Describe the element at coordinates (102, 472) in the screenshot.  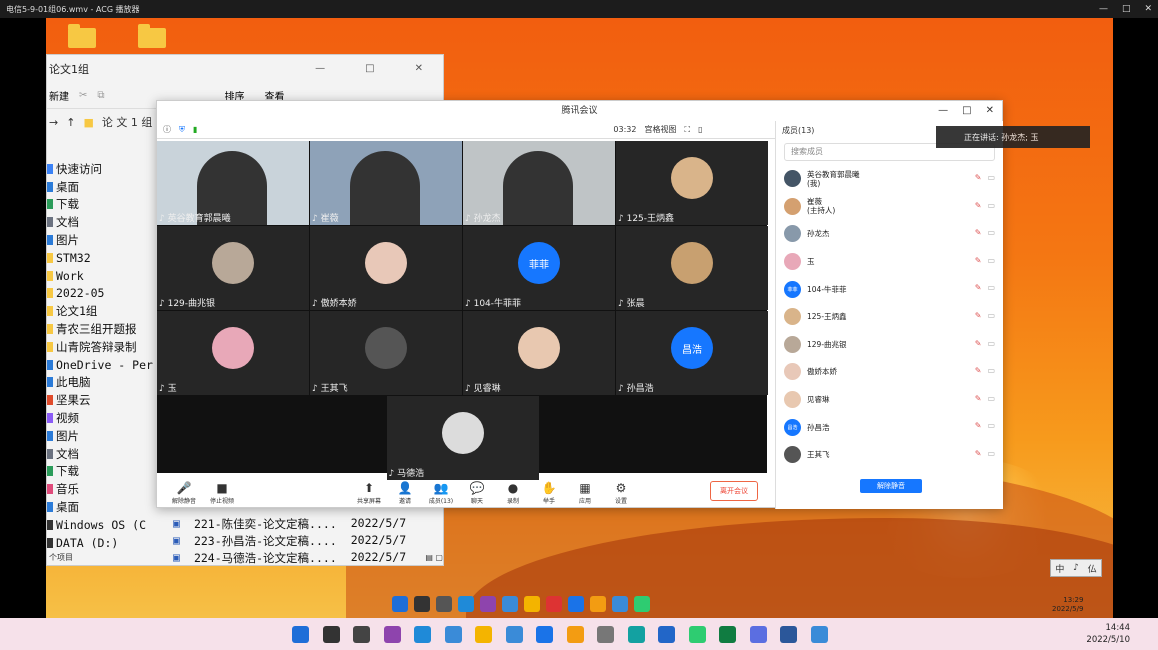
I see `nav-item: 下载` at that location.